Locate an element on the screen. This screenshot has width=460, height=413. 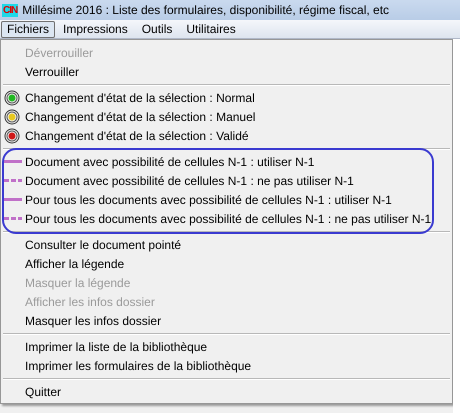
menu-item: Pour tous les documents avec possibilité de cellules N-1 : ne pas utiliser N-1 is located at coordinates (228, 219).